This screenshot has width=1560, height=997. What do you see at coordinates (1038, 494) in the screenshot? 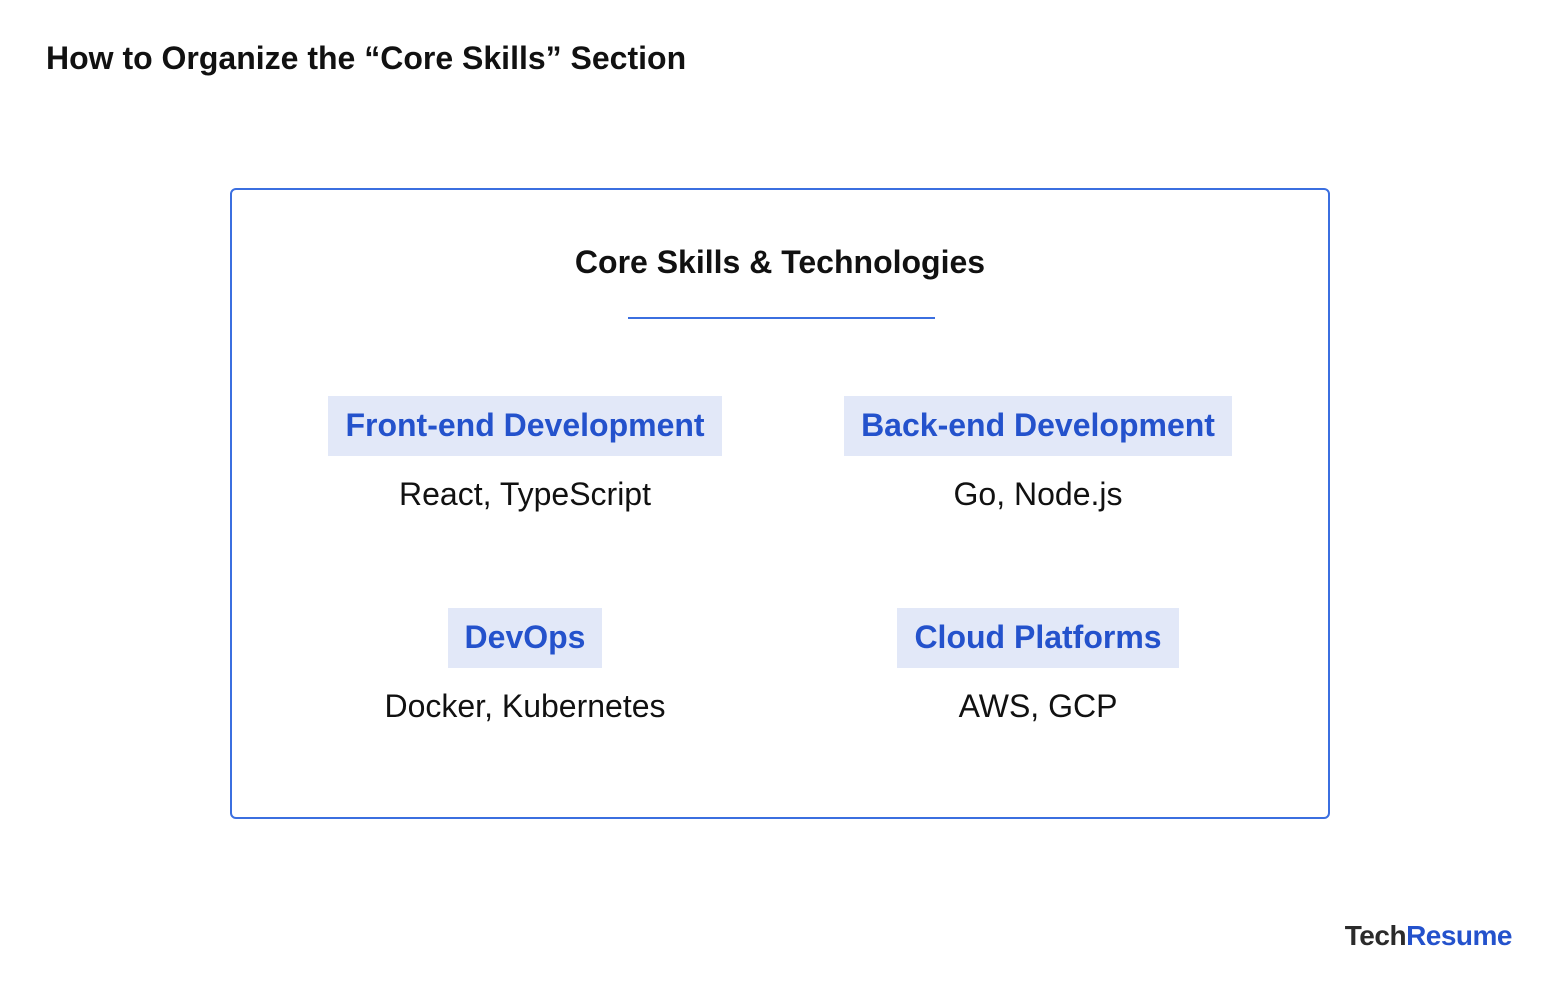
I see `category-items-backend: Go, Node.js` at bounding box center [1038, 494].